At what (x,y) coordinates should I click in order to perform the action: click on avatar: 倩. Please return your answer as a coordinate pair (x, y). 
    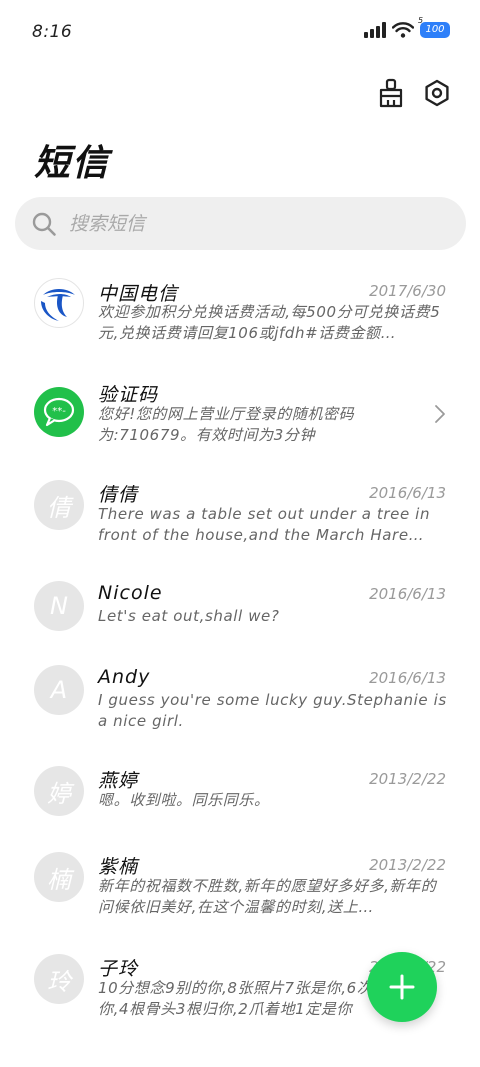
    Looking at the image, I should click on (59, 505).